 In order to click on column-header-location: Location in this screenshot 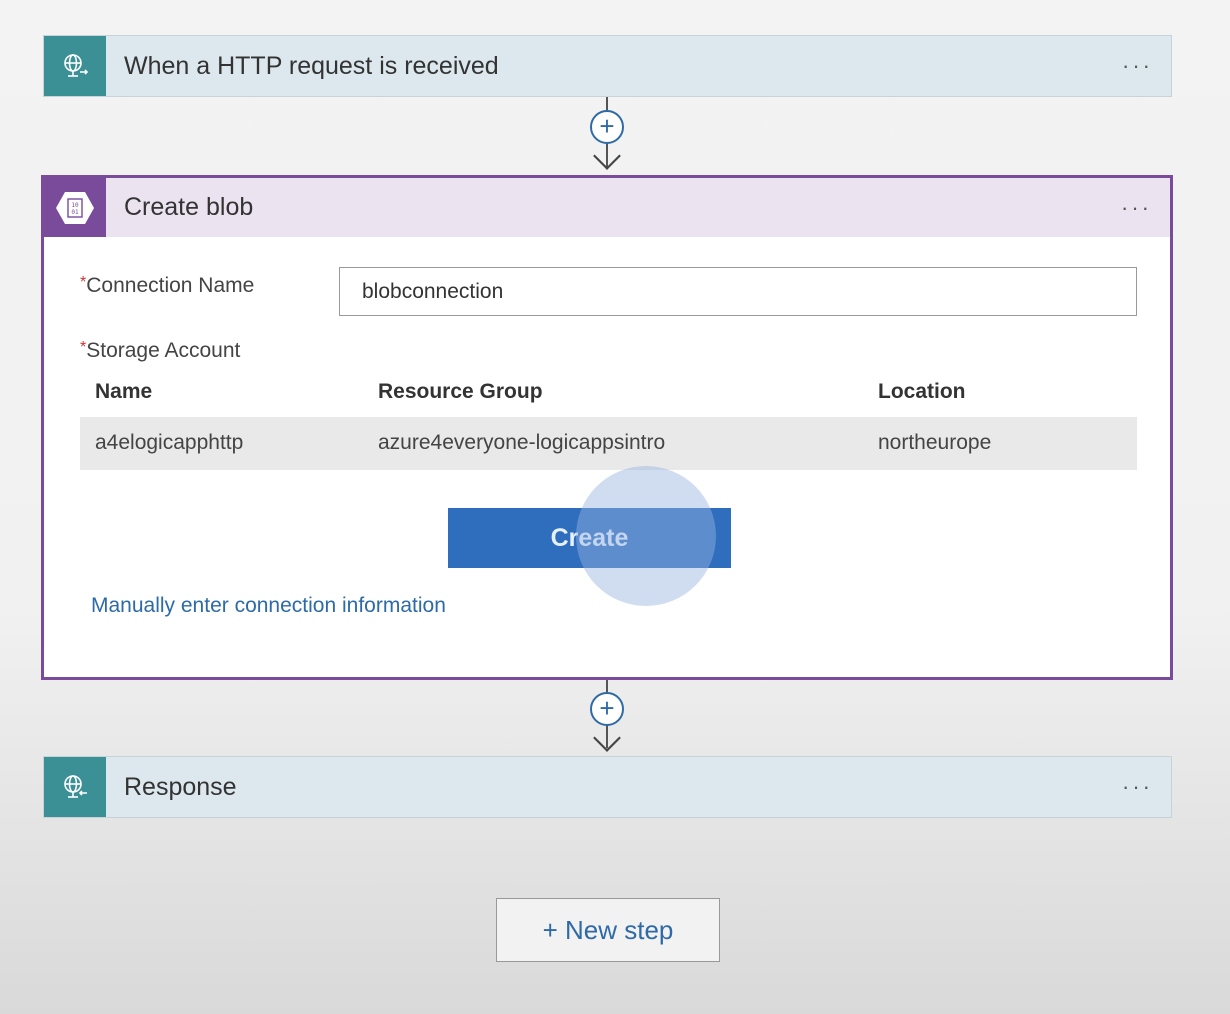, I will do `click(922, 391)`.